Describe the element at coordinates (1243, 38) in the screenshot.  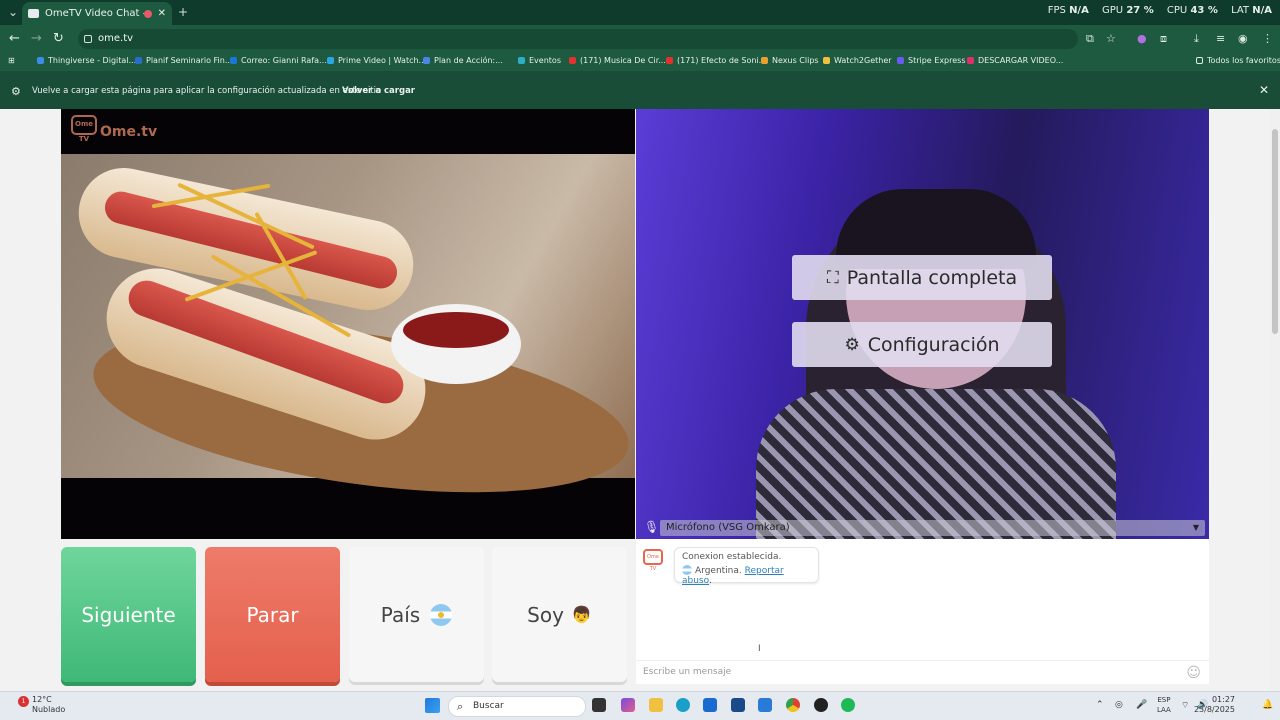
I see `avatar: ◉` at that location.